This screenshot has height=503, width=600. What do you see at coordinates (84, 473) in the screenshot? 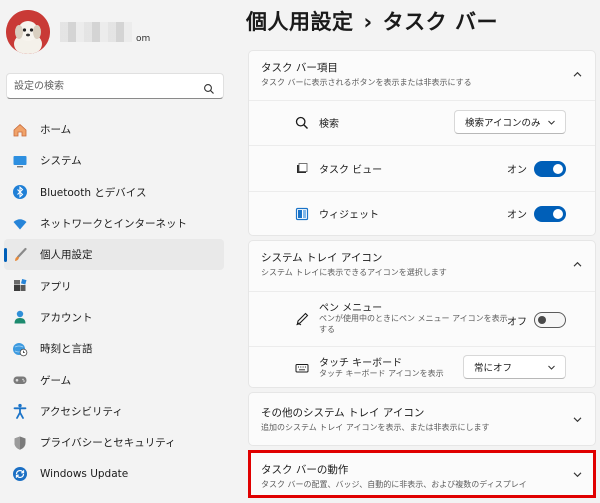
I see `sidebar-item-label: Windows Update` at bounding box center [84, 473].